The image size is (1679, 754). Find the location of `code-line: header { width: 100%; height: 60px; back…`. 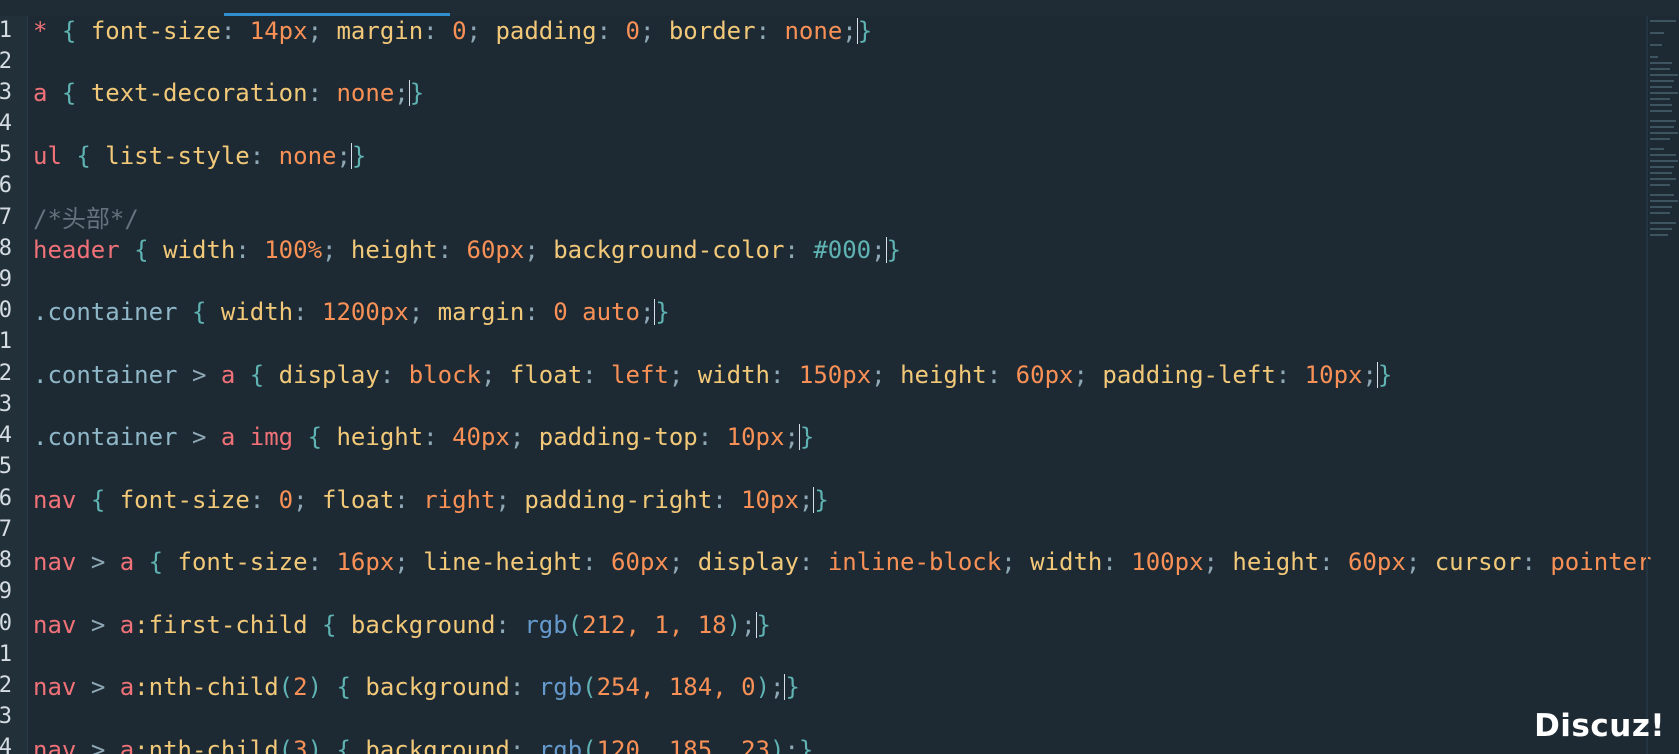

code-line: header { width: 100%; height: 60px; back… is located at coordinates (467, 250).